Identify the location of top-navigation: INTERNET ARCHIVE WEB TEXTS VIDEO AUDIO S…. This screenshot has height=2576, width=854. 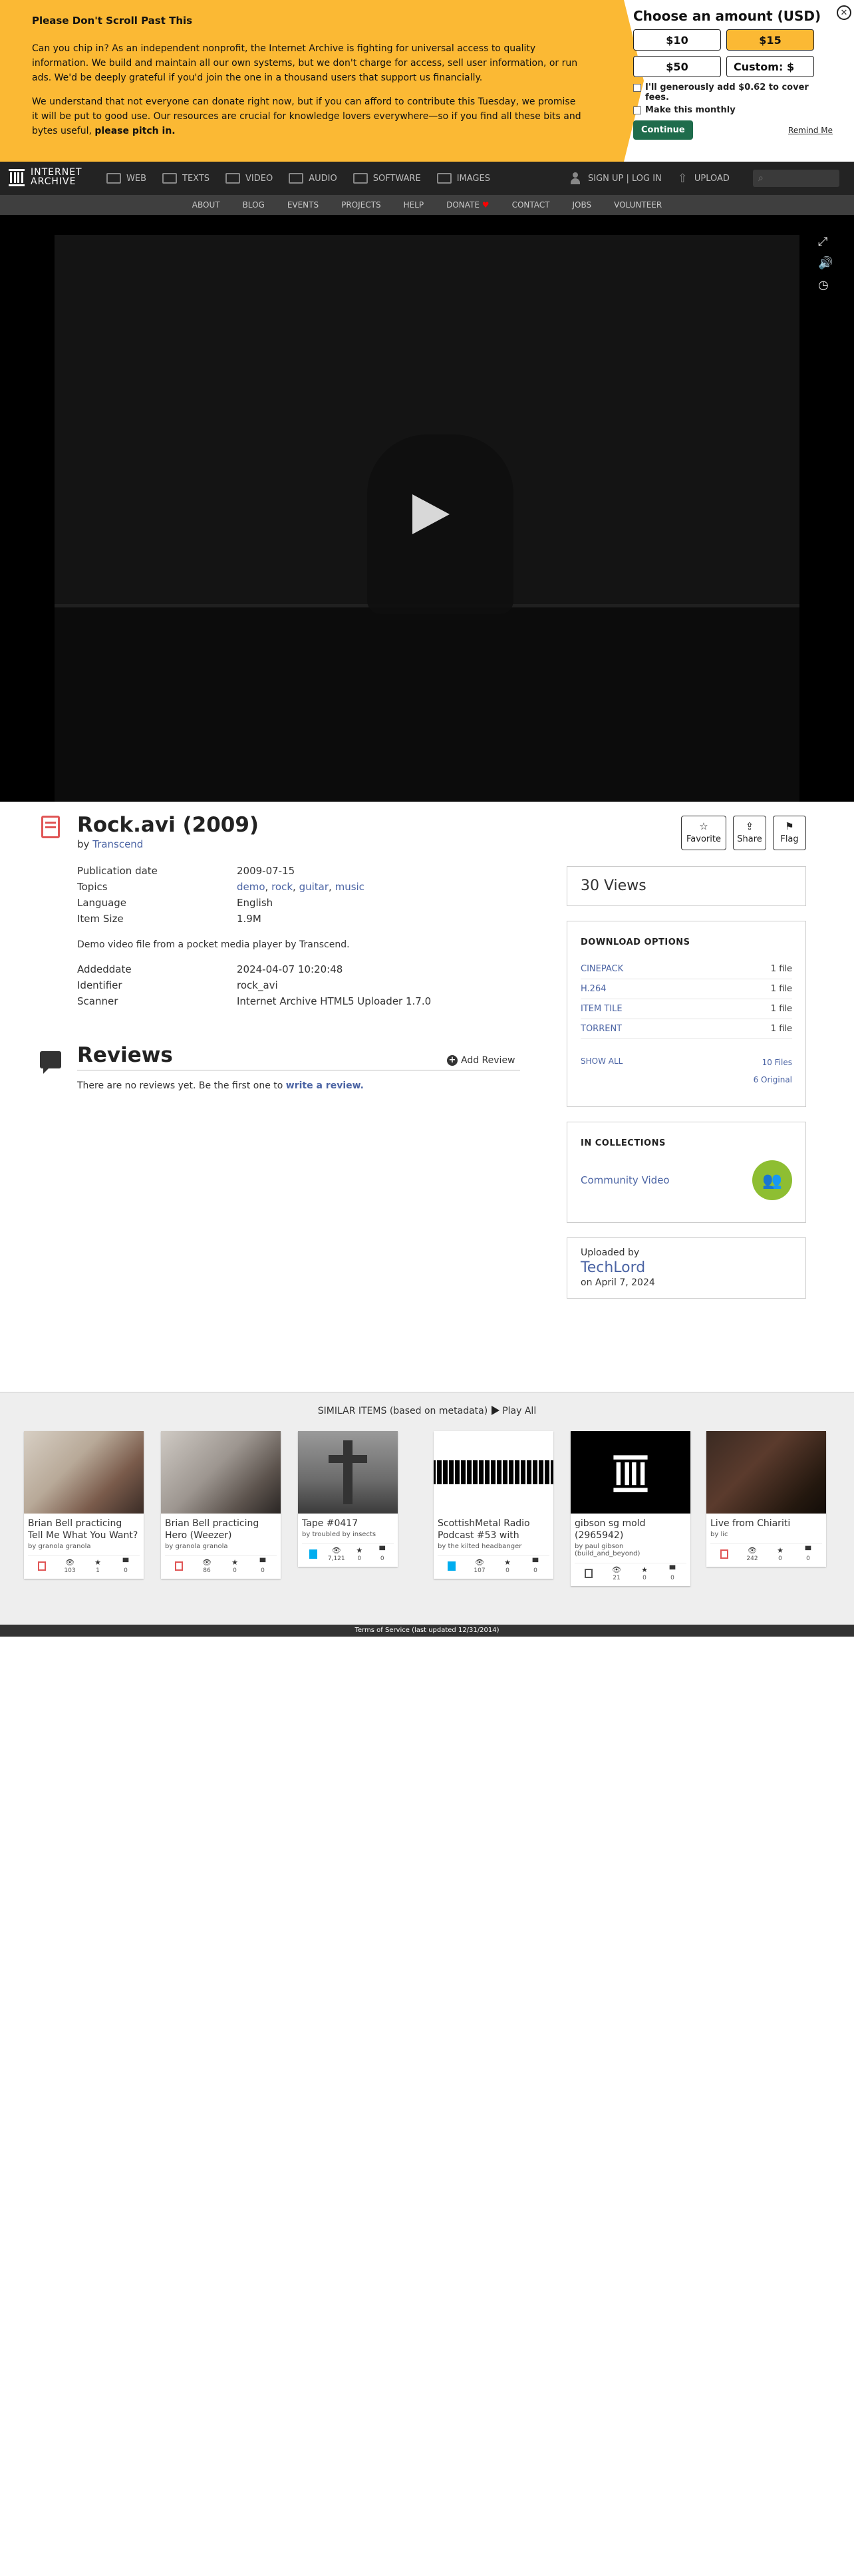
(427, 178).